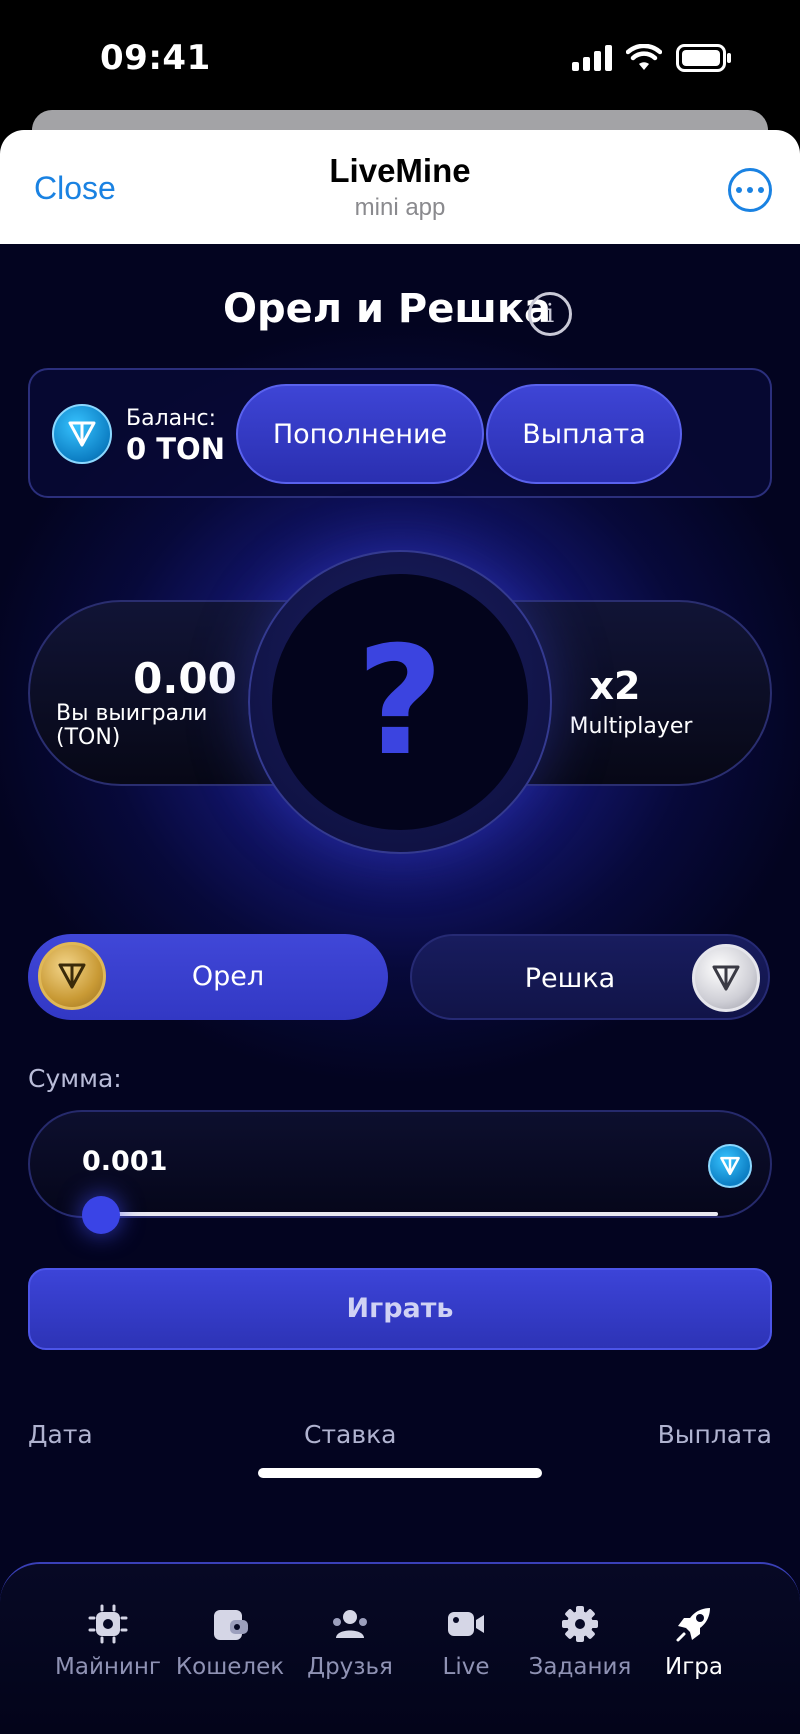 This screenshot has width=800, height=1734. I want to click on chip-icon, so click(108, 1624).